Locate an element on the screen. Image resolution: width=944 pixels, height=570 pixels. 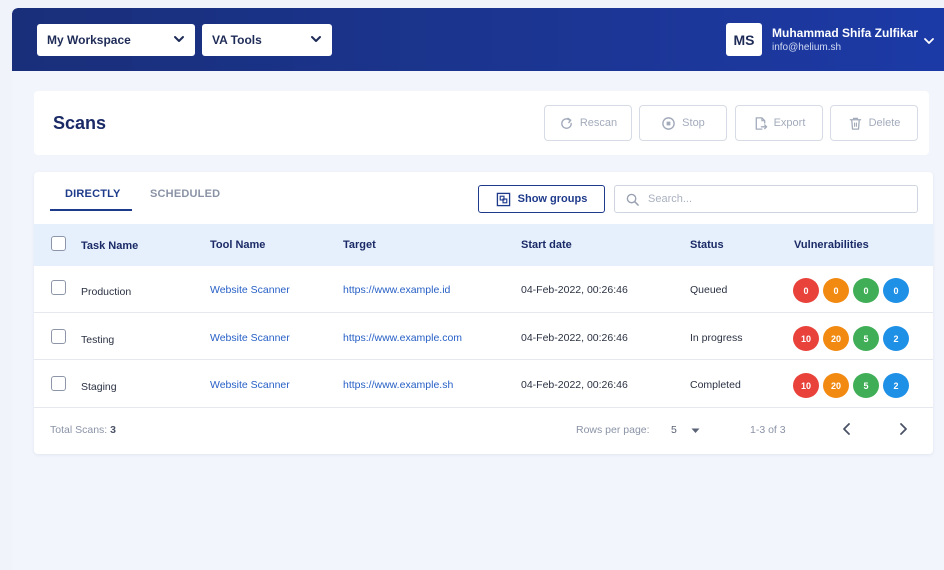
workspace-dropdown: My Workspace is located at coordinates (116, 40).